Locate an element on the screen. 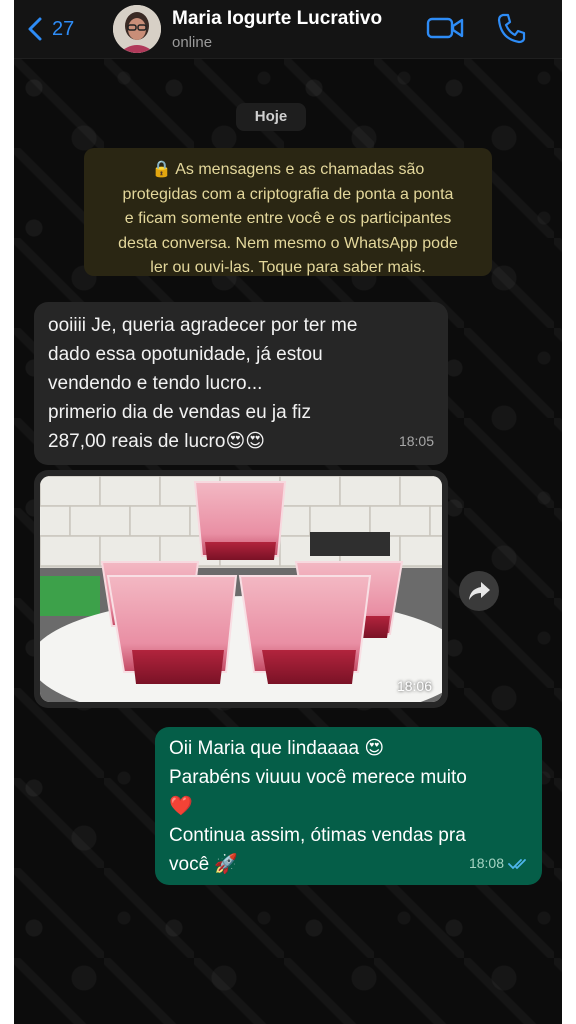 The image size is (576, 1024). contact-status: online is located at coordinates (192, 42).